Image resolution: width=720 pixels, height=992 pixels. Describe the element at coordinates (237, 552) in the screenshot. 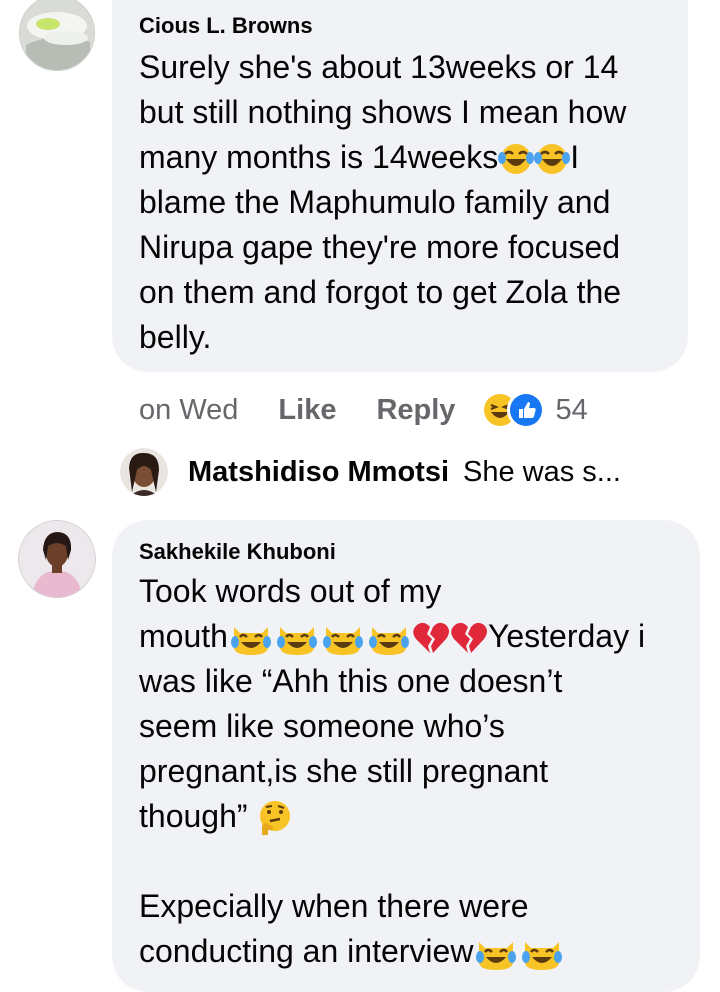

I see `comment-author: Sakhekile Khuboni` at that location.